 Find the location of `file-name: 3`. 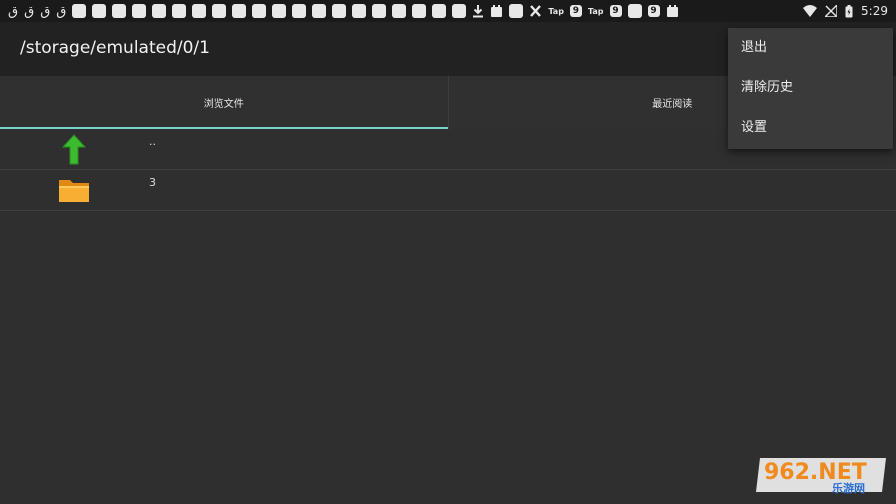

file-name: 3 is located at coordinates (152, 182).